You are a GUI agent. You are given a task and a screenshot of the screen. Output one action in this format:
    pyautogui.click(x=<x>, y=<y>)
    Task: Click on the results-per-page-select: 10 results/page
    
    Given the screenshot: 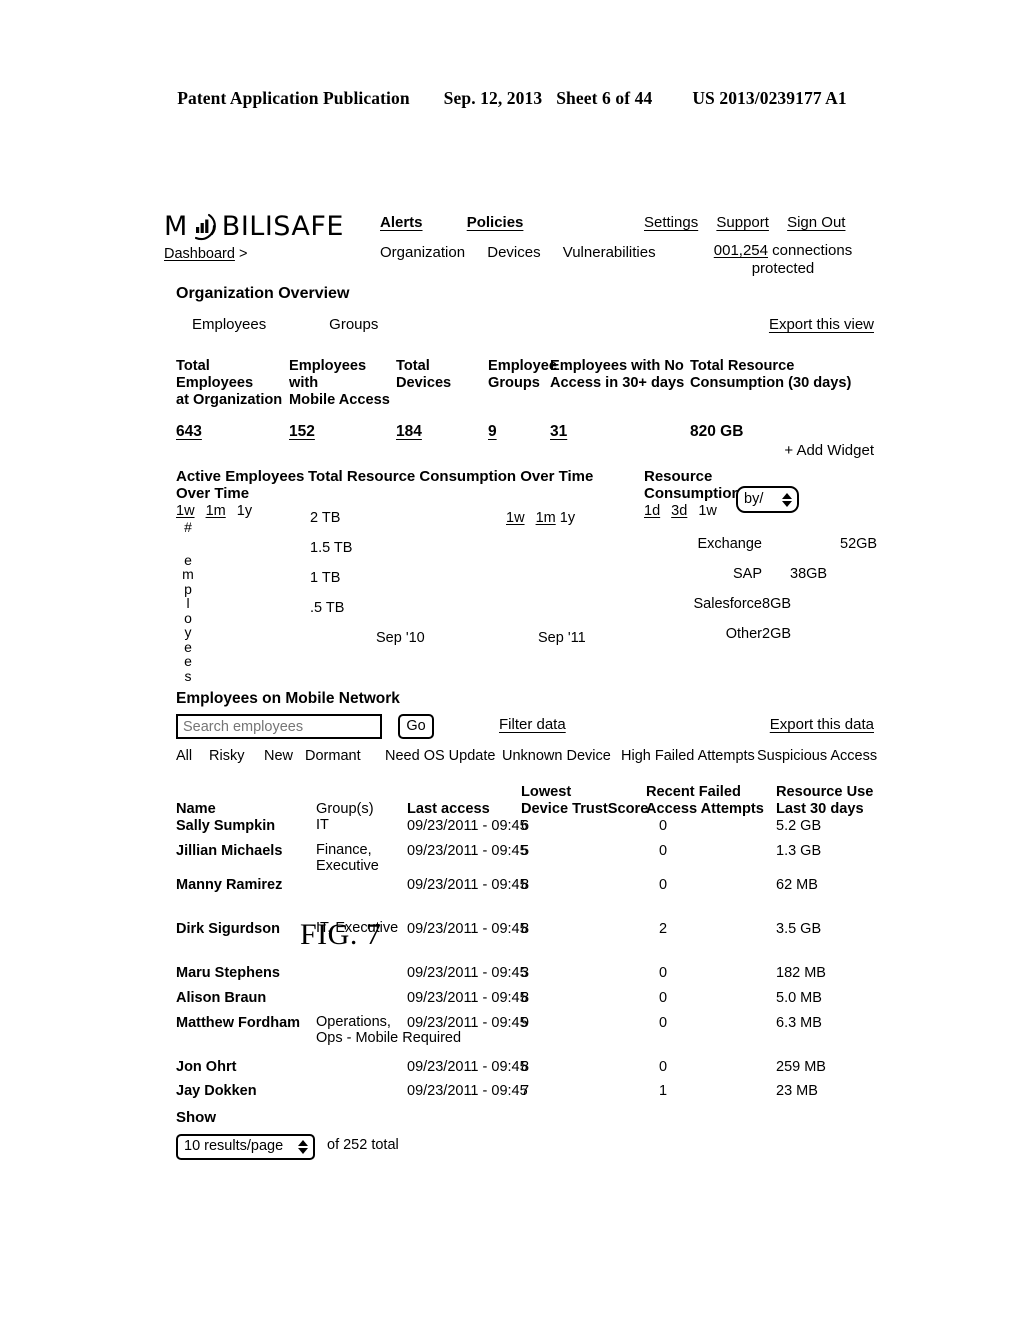 What is the action you would take?
    pyautogui.click(x=245, y=1147)
    